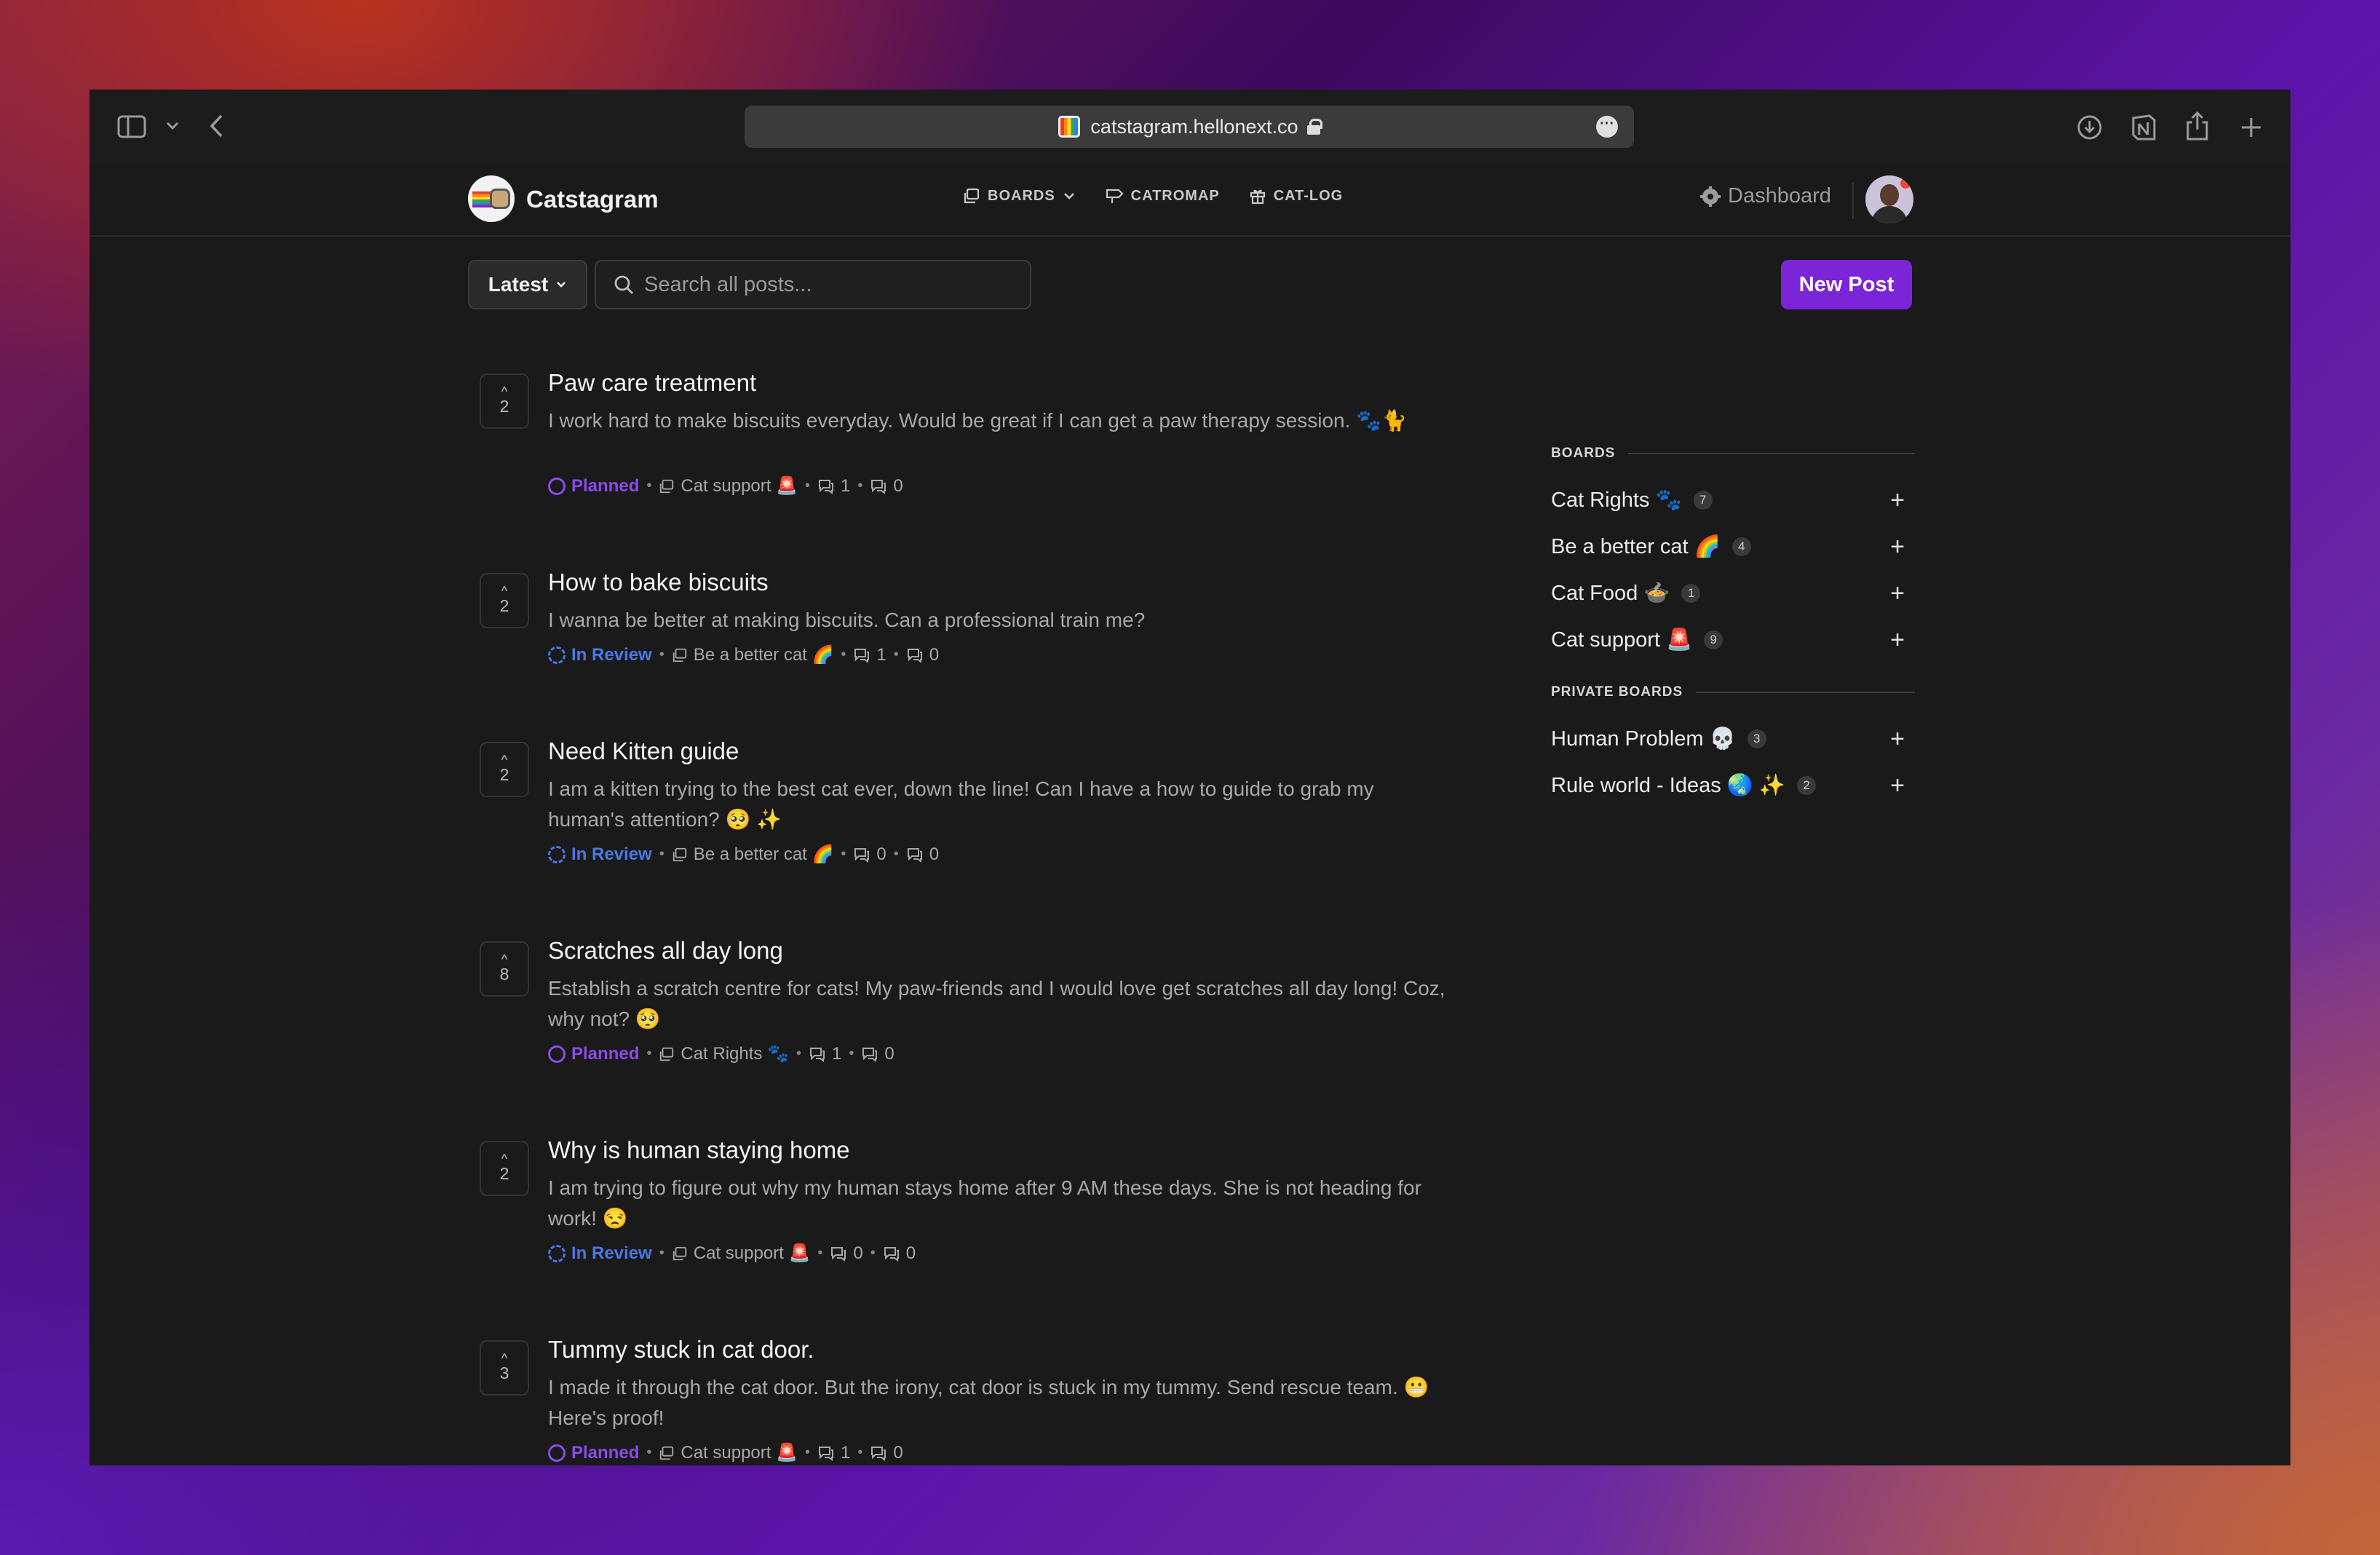 The height and width of the screenshot is (1555, 2380). I want to click on comment-count: 1, so click(825, 1054).